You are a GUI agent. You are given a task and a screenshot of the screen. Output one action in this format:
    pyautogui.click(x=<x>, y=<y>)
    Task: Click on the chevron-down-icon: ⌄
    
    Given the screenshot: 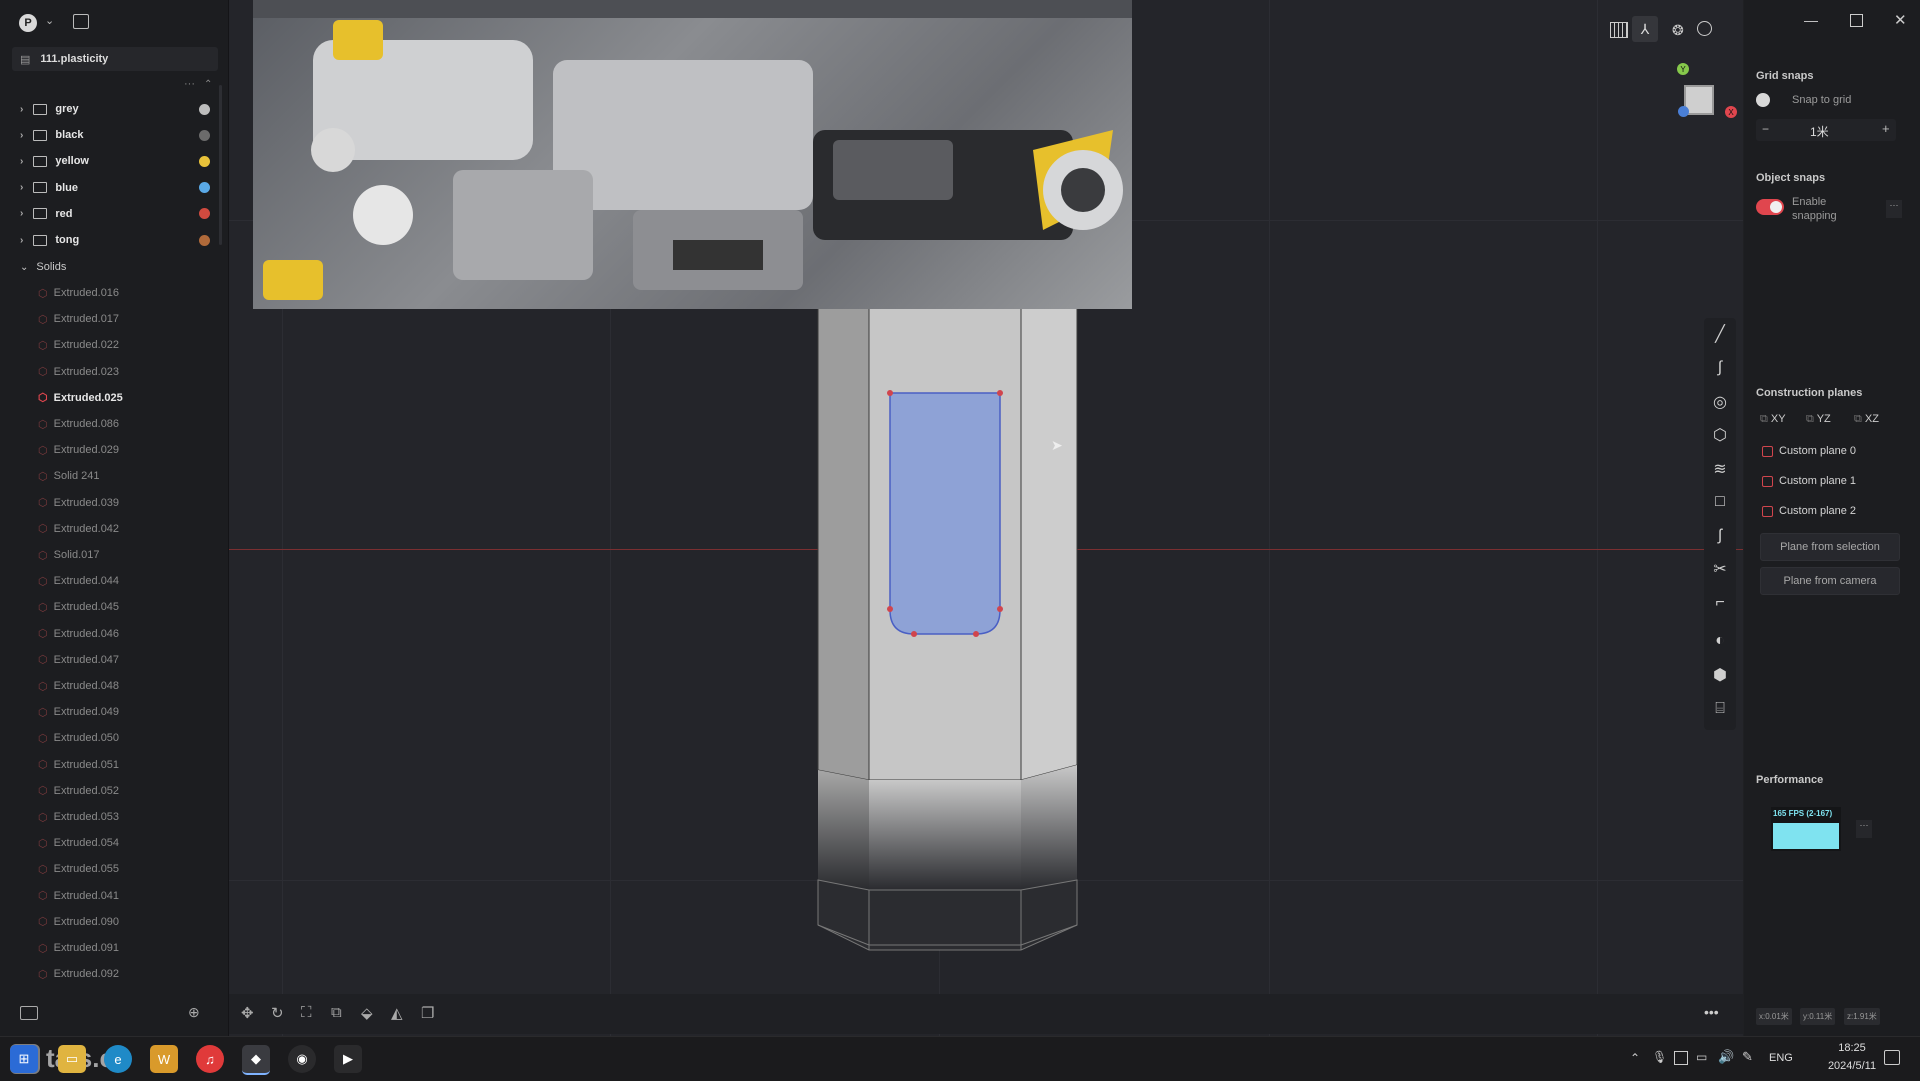 What is the action you would take?
    pyautogui.click(x=49, y=20)
    